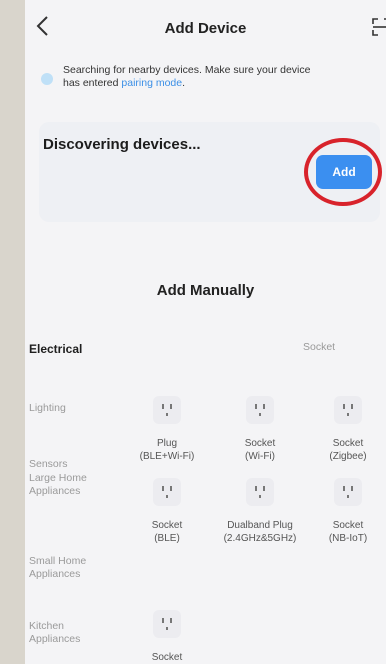 The image size is (386, 664). What do you see at coordinates (151, 83) in the screenshot?
I see `pairing-mode-link: pairing mode` at bounding box center [151, 83].